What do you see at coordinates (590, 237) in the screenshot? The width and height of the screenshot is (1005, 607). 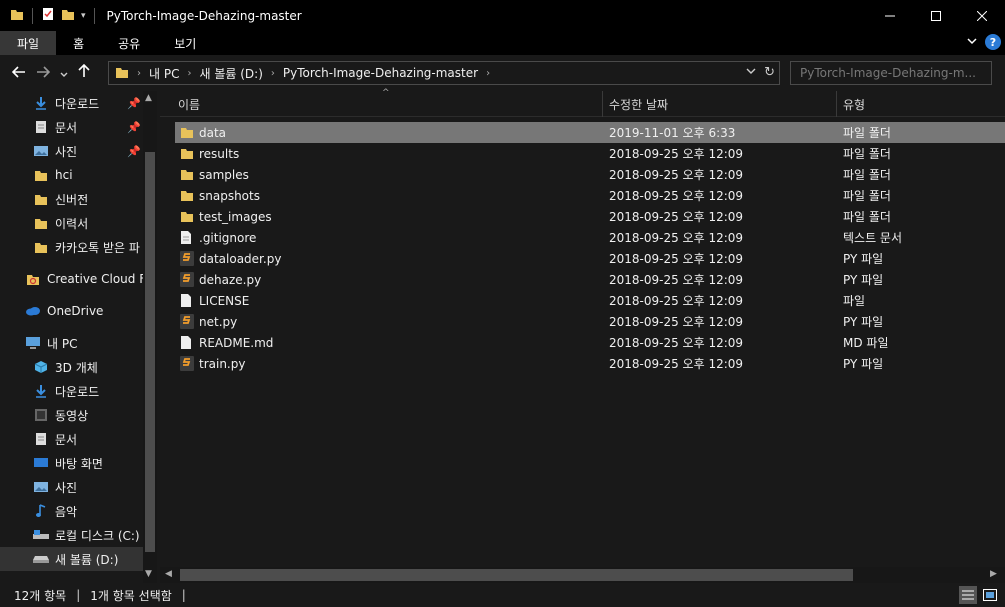 I see `file-row-gitignore: .gitignore 2018-09-25 오후 12:09 텍스트 문서` at bounding box center [590, 237].